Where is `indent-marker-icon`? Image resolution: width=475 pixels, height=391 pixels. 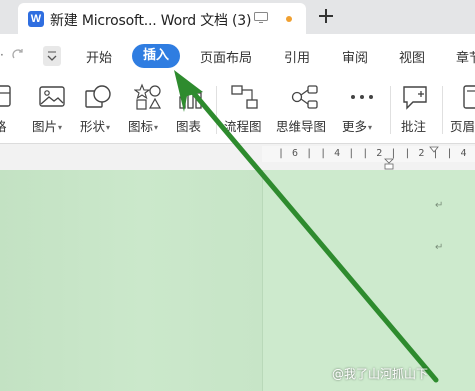 indent-marker-icon is located at coordinates (389, 164).